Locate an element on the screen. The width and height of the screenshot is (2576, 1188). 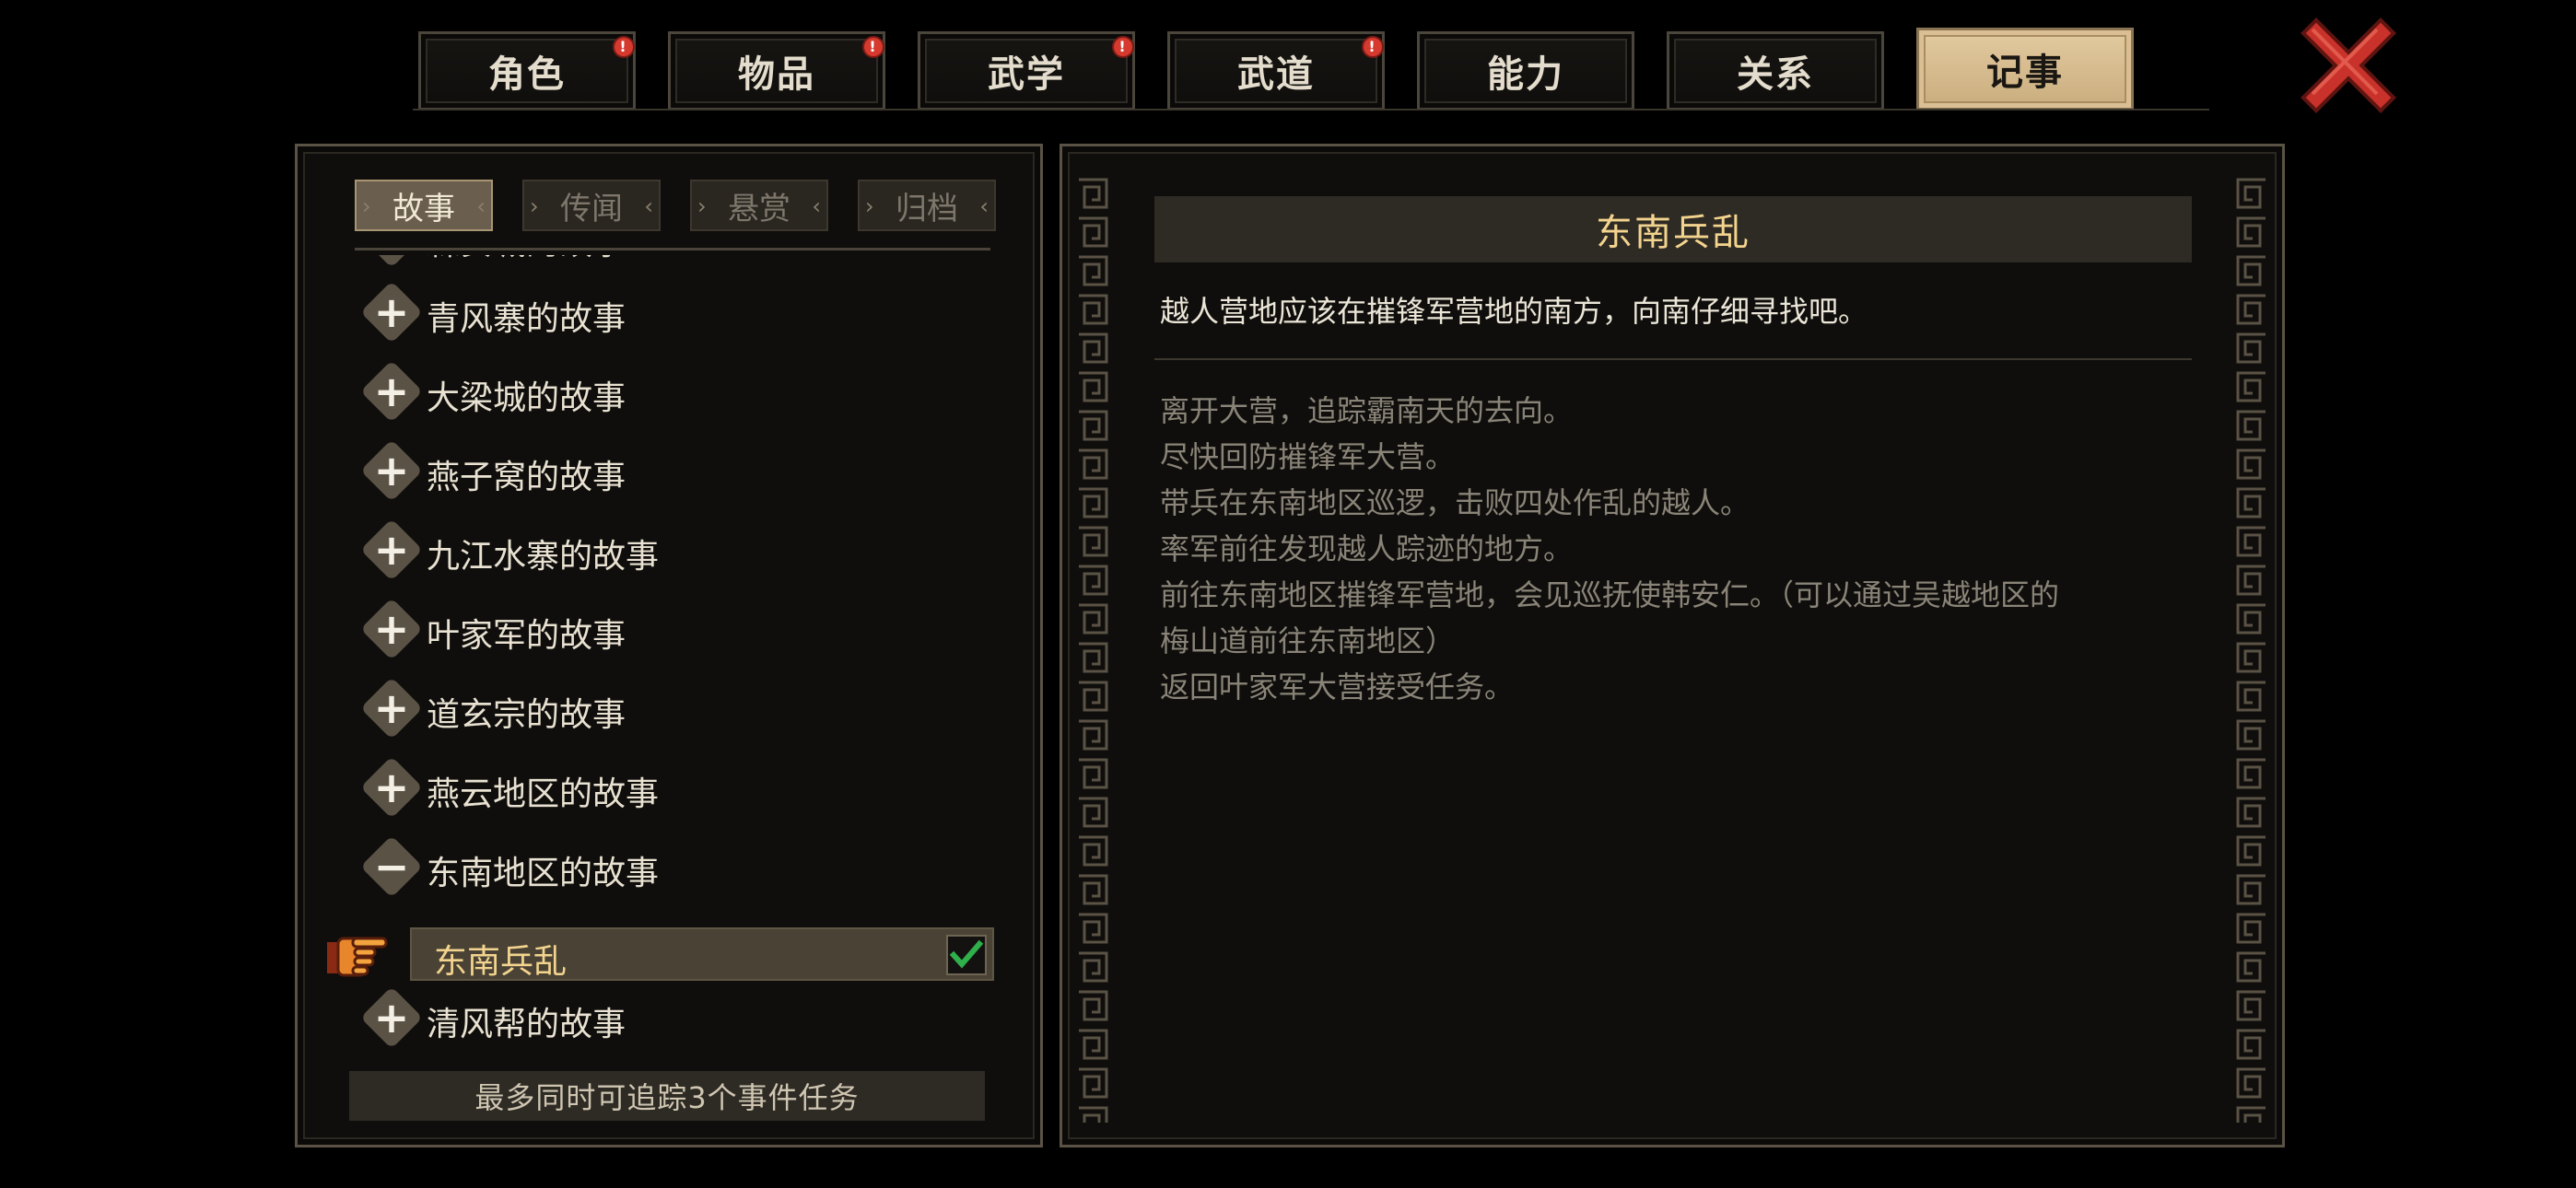
tab-abilities: 能力 is located at coordinates (1525, 71).